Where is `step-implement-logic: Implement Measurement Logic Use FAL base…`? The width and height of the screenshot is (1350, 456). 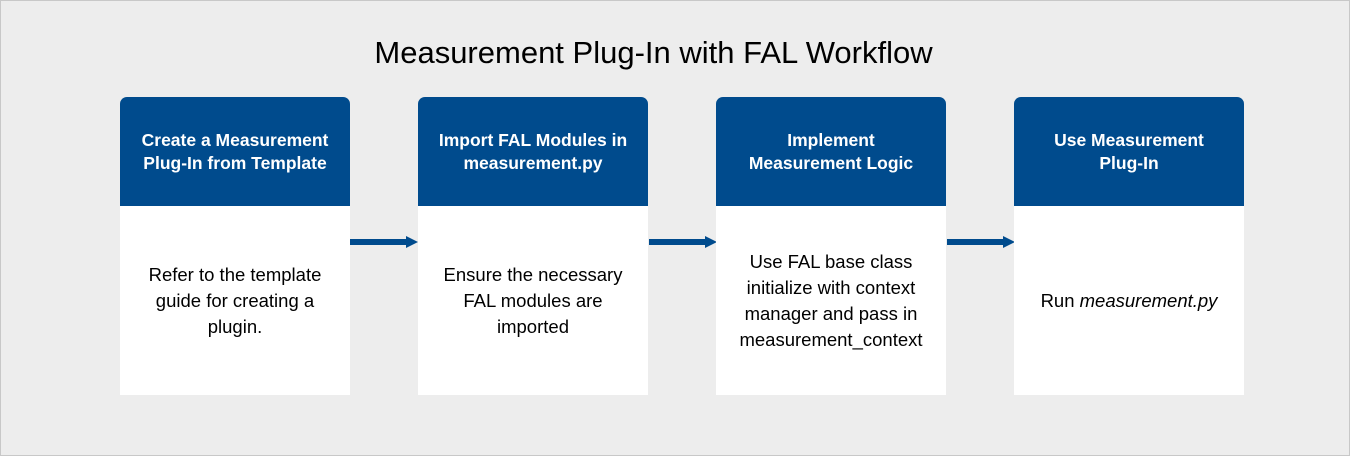
step-implement-logic: Implement Measurement Logic Use FAL base… is located at coordinates (831, 246).